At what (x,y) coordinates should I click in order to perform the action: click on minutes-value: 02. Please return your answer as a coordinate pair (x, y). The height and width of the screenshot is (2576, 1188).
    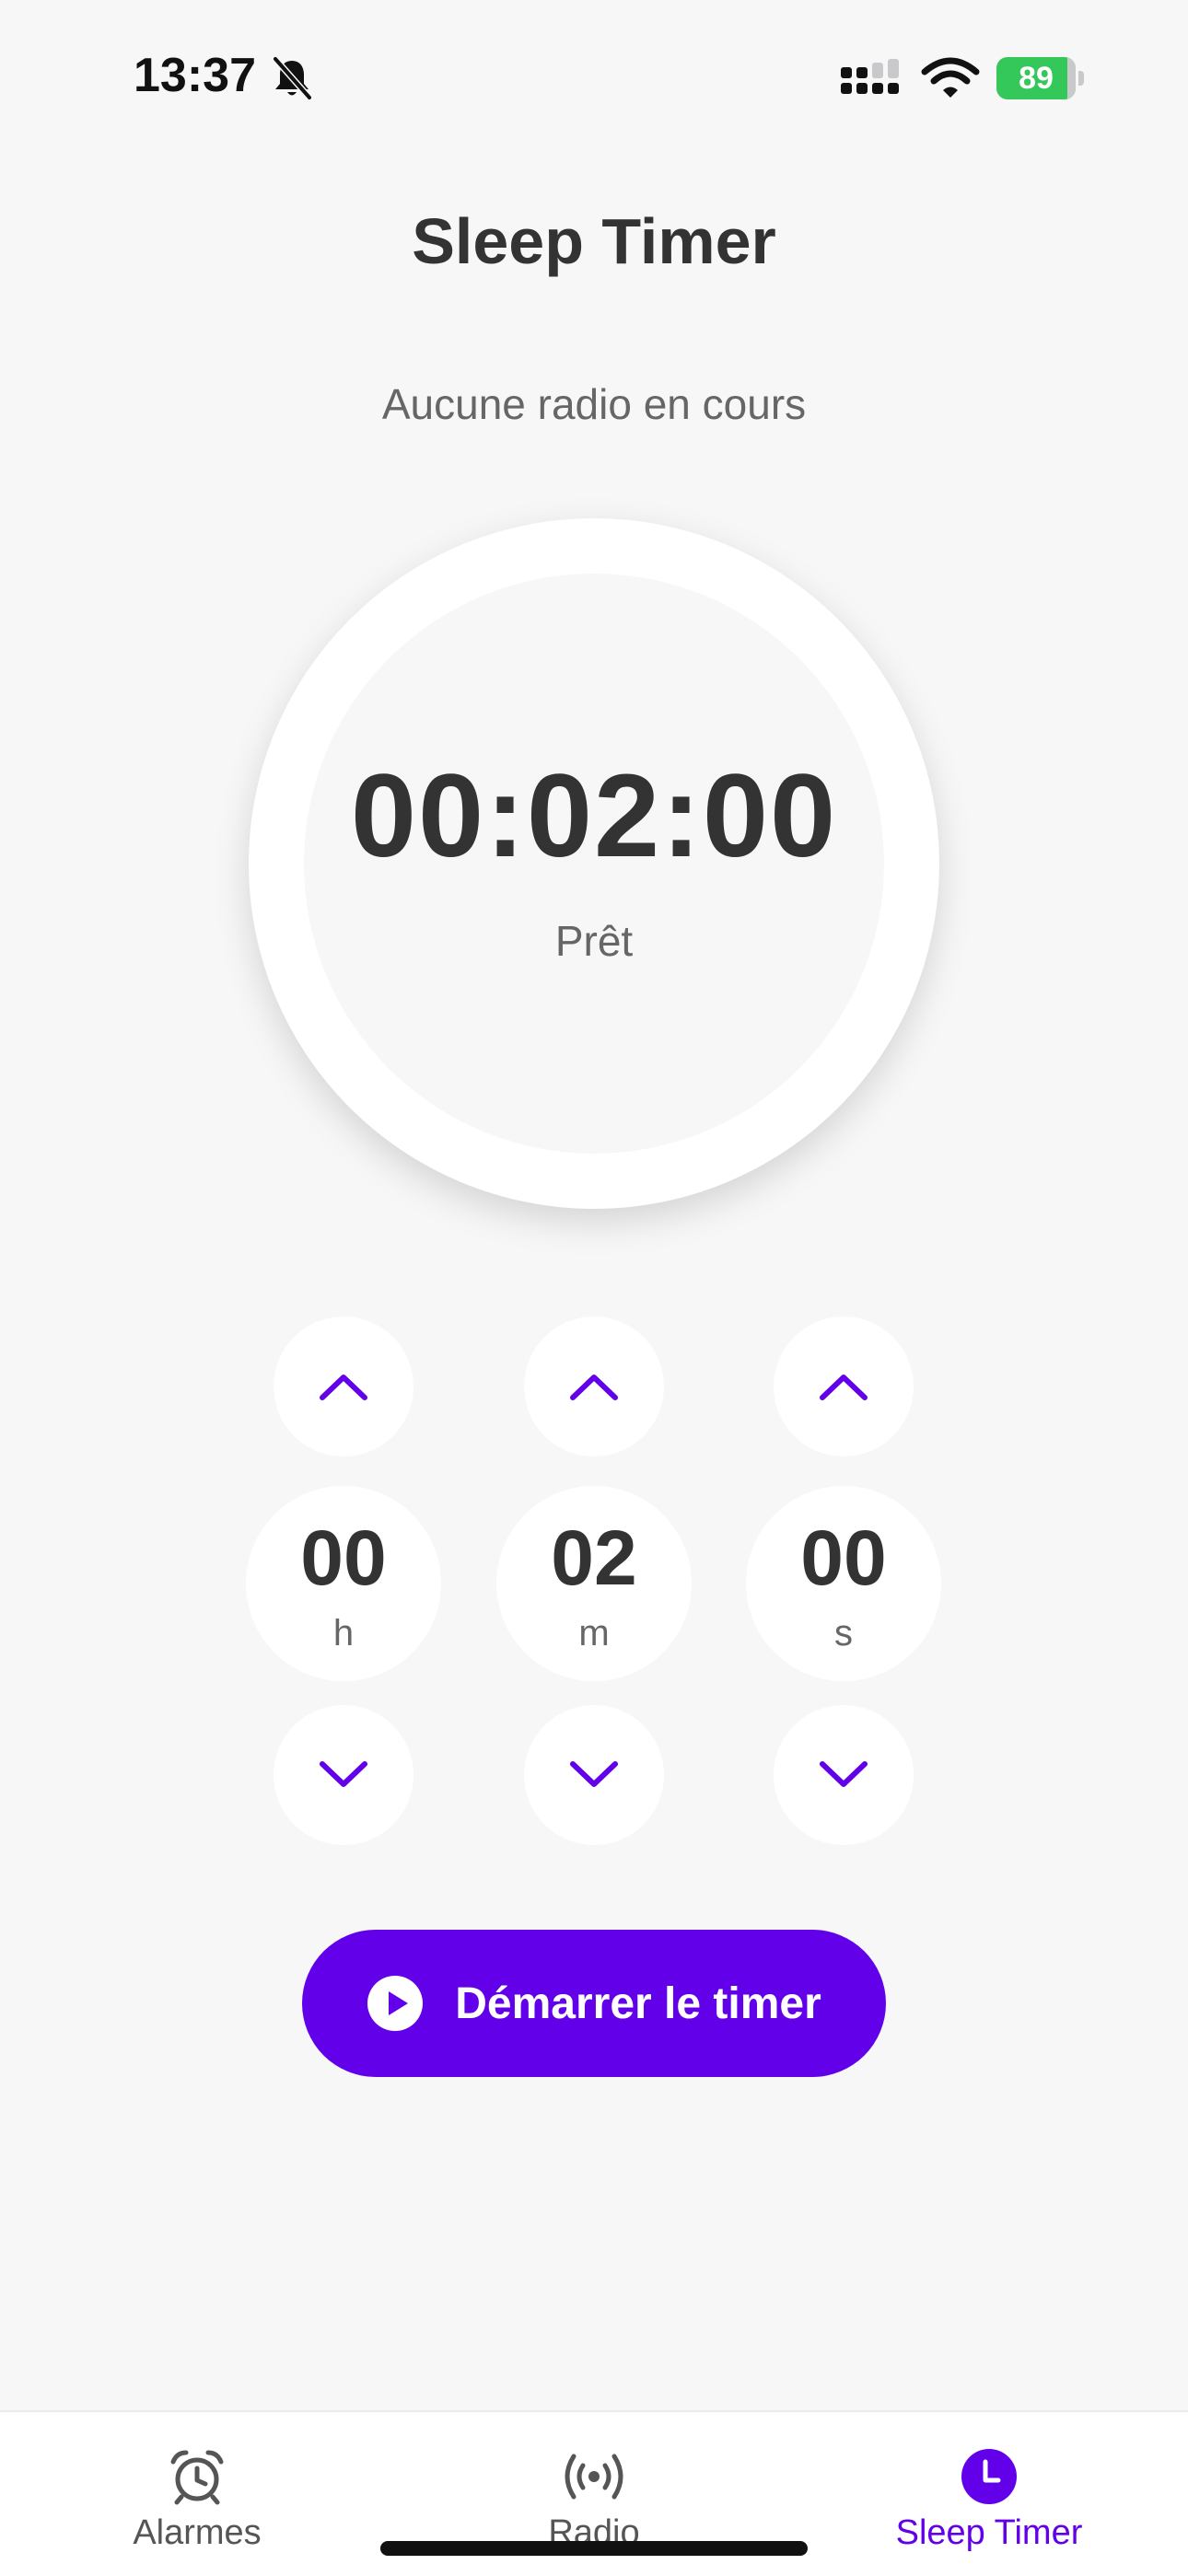
    Looking at the image, I should click on (594, 1557).